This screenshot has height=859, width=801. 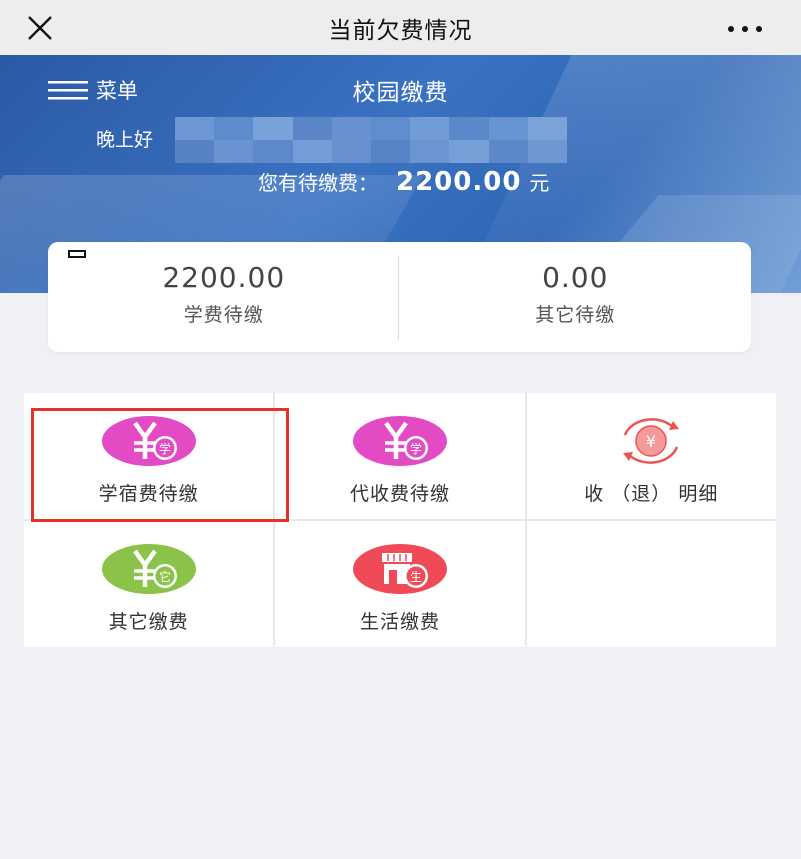 I want to click on page-title: 当前欠费情况, so click(x=400, y=30).